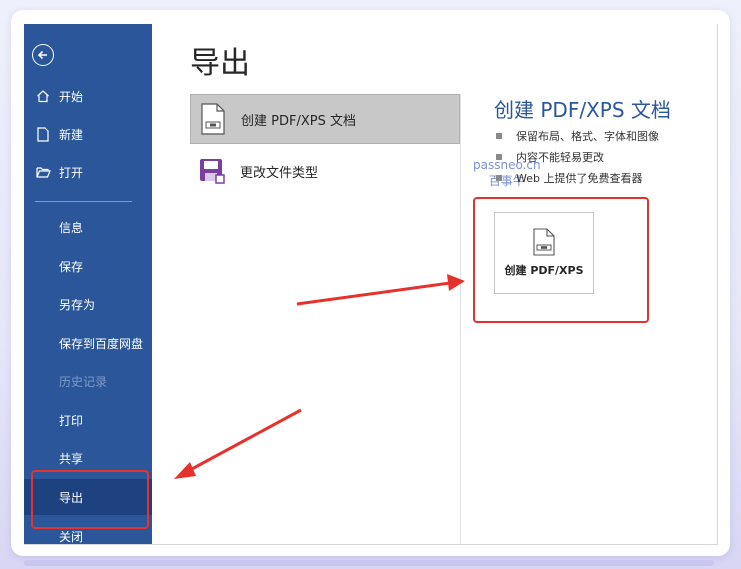 This screenshot has height=569, width=741. I want to click on sidebar-item-history: 历史记录, so click(88, 381).